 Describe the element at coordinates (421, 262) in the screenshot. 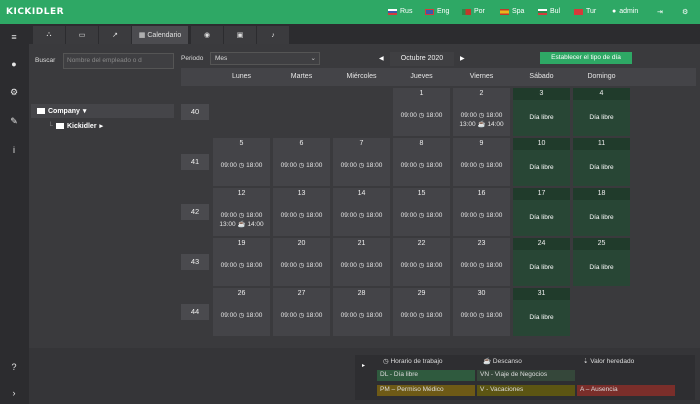

I see `calendar-day: 22 09:00 ◷ 18:00` at that location.